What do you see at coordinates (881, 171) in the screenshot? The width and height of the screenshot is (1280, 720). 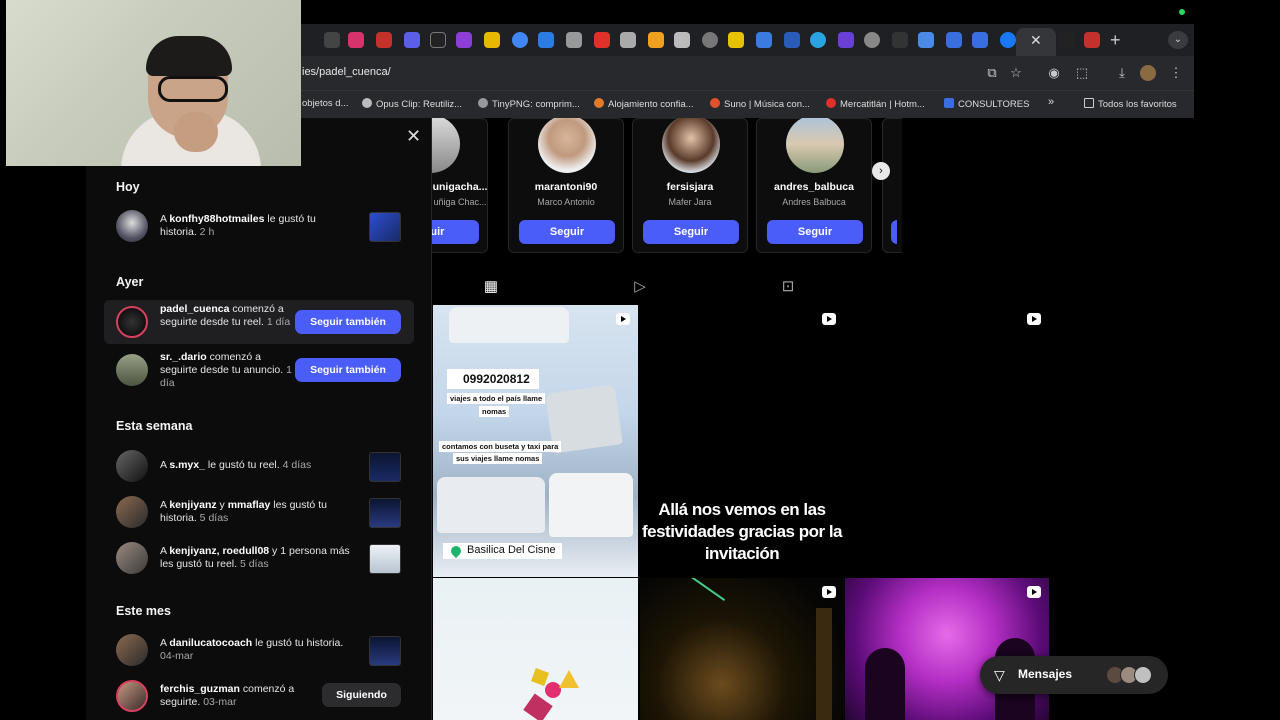 I see `next-arrow-icon: ›` at bounding box center [881, 171].